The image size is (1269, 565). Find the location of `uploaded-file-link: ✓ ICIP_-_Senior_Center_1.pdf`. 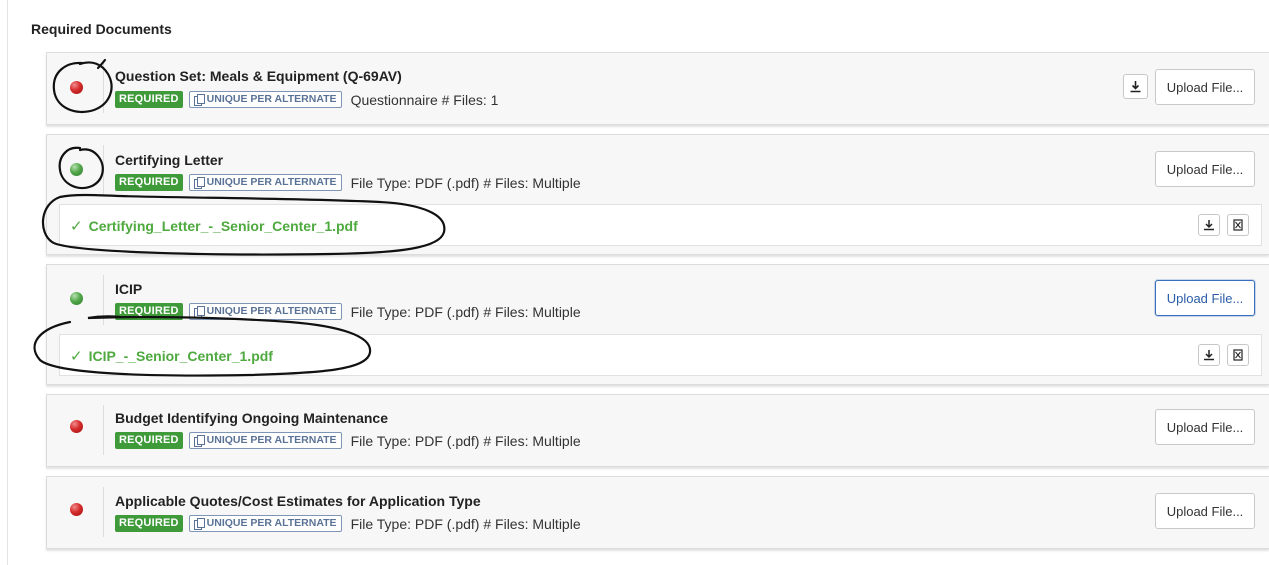

uploaded-file-link: ✓ ICIP_-_Senior_Center_1.pdf is located at coordinates (171, 356).